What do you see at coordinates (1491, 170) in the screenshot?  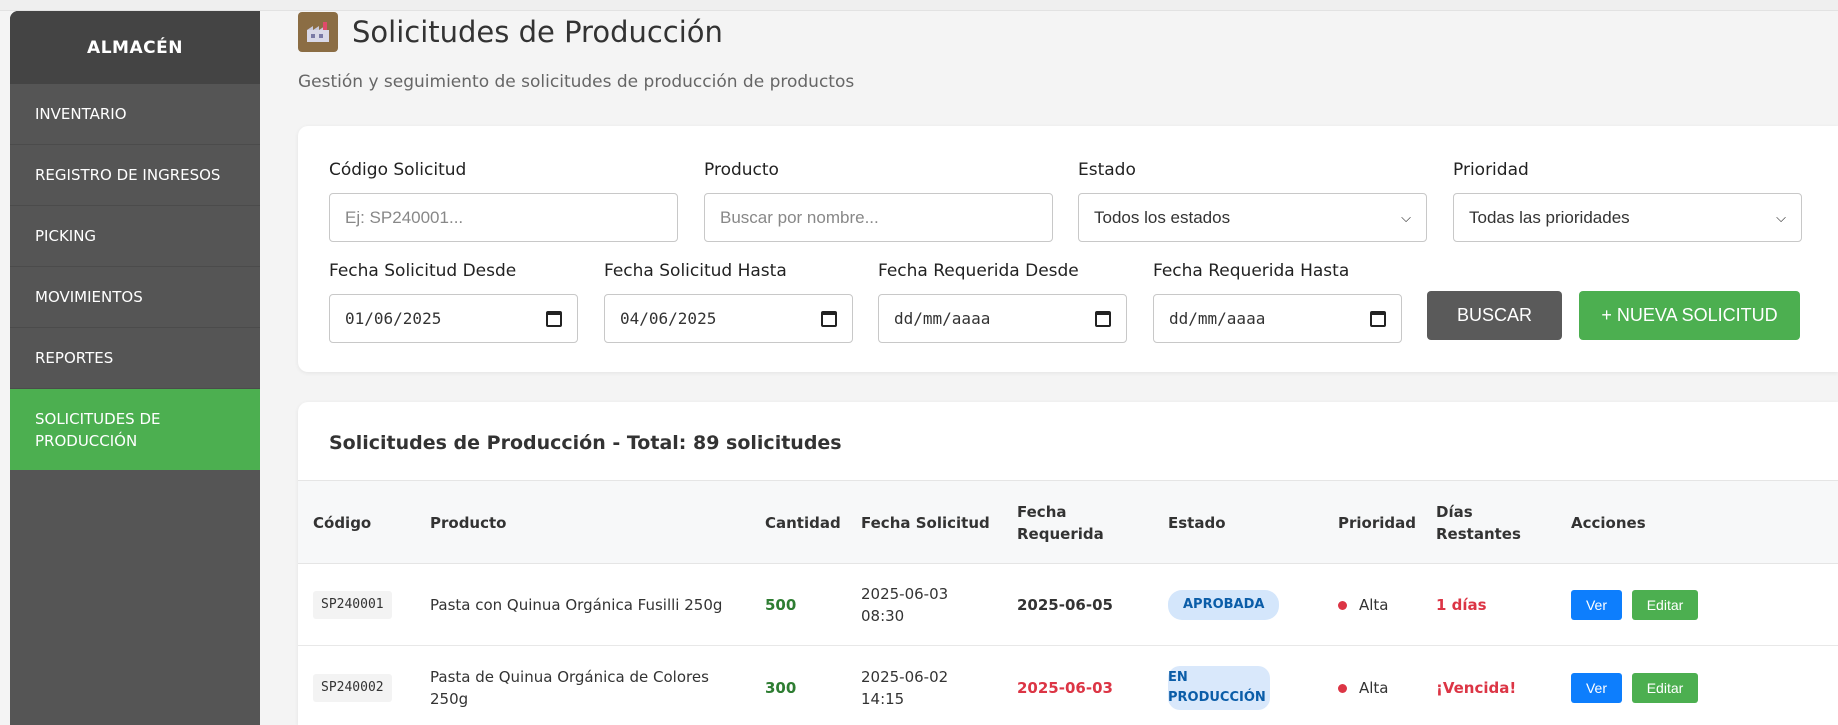 I see `priority-label: Prioridad` at bounding box center [1491, 170].